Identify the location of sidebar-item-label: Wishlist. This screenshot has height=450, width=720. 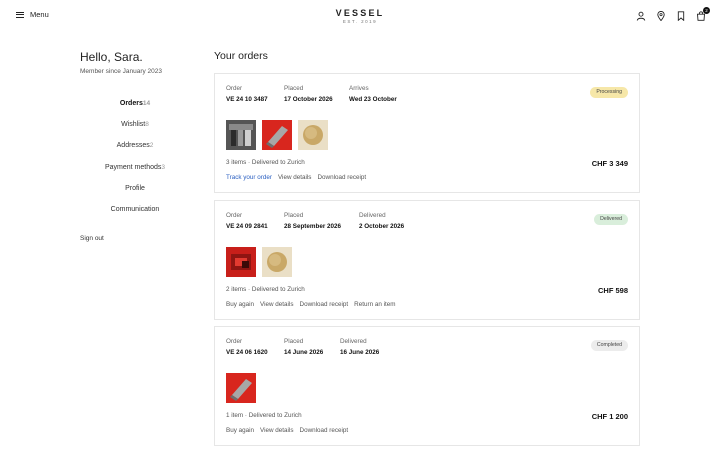
(133, 125).